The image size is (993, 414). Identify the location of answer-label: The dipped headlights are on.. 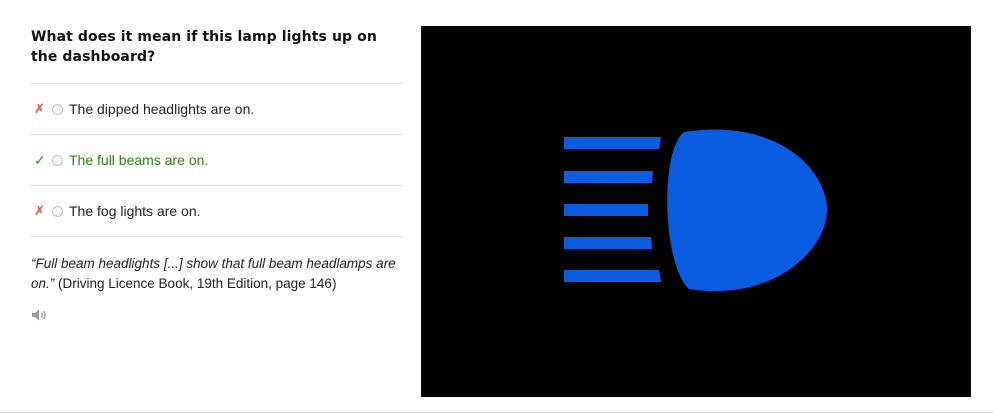
(162, 109).